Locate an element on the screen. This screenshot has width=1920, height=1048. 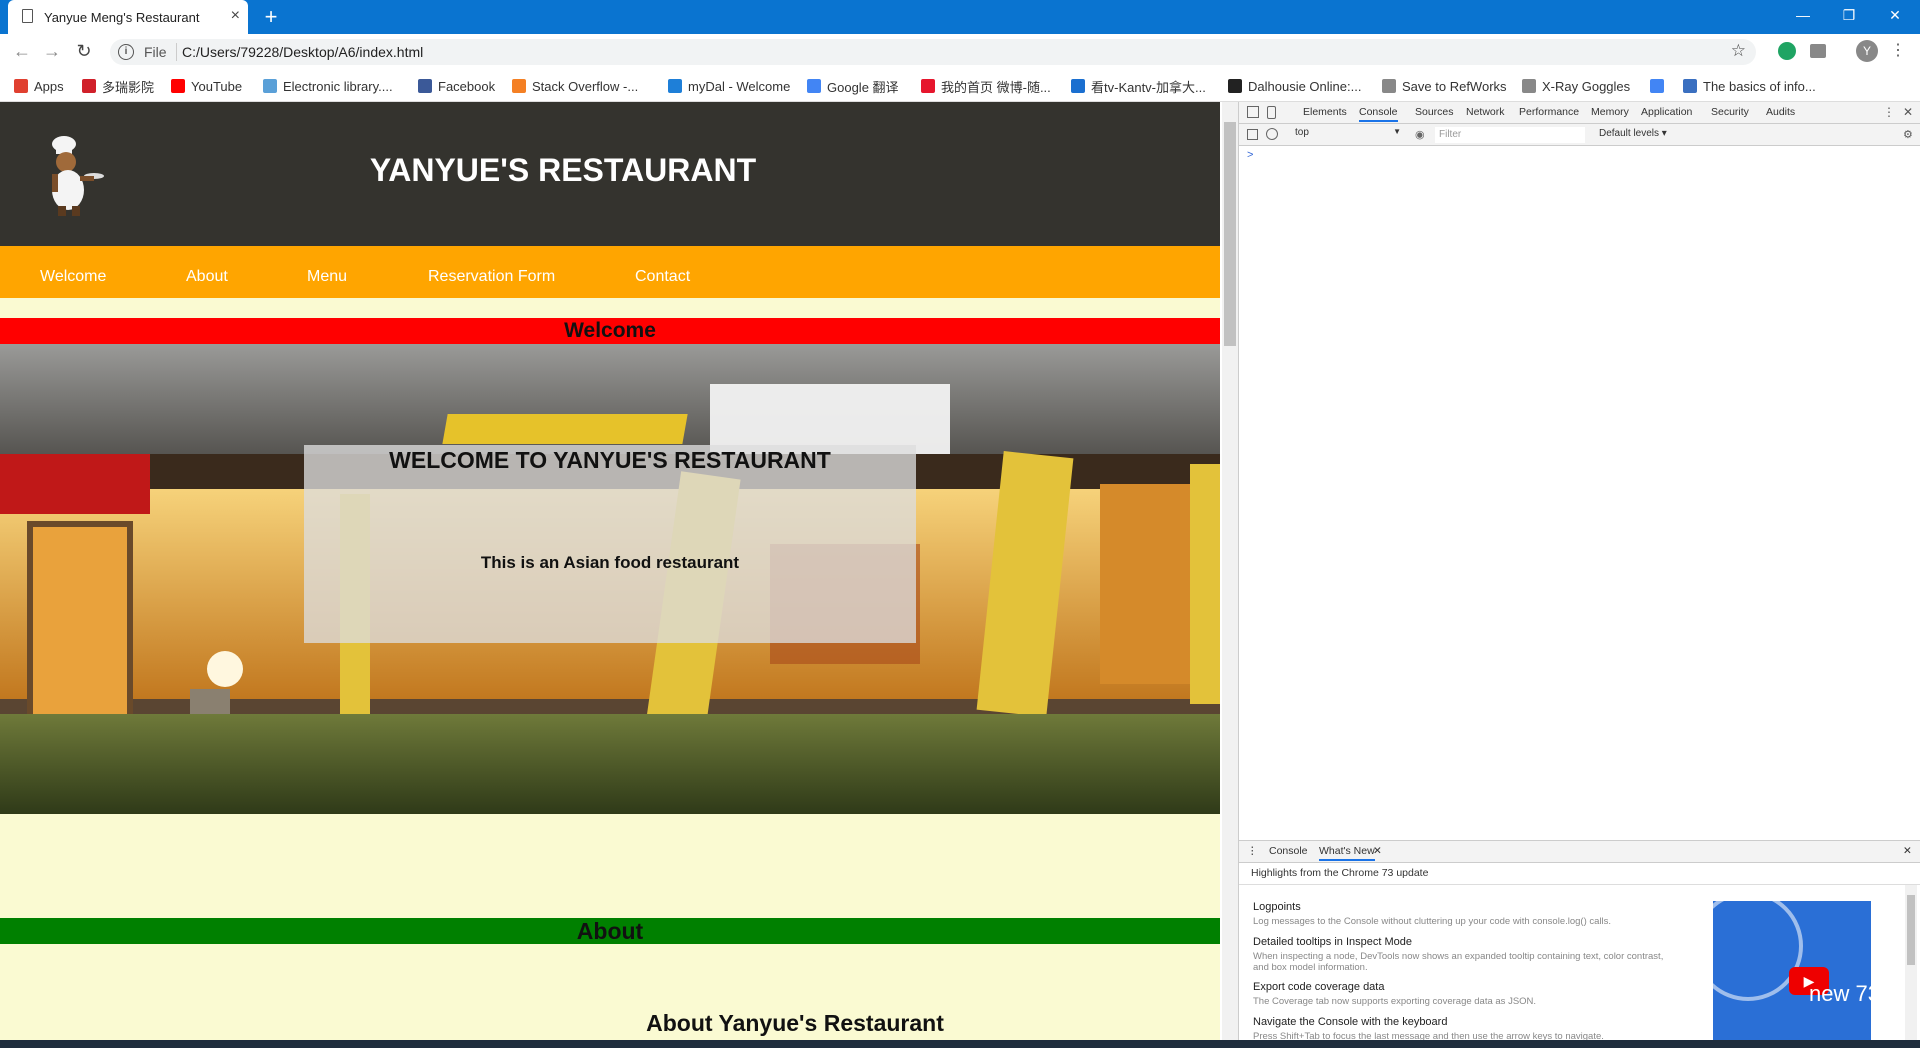
console-prompt: > is located at coordinates (1250, 155).